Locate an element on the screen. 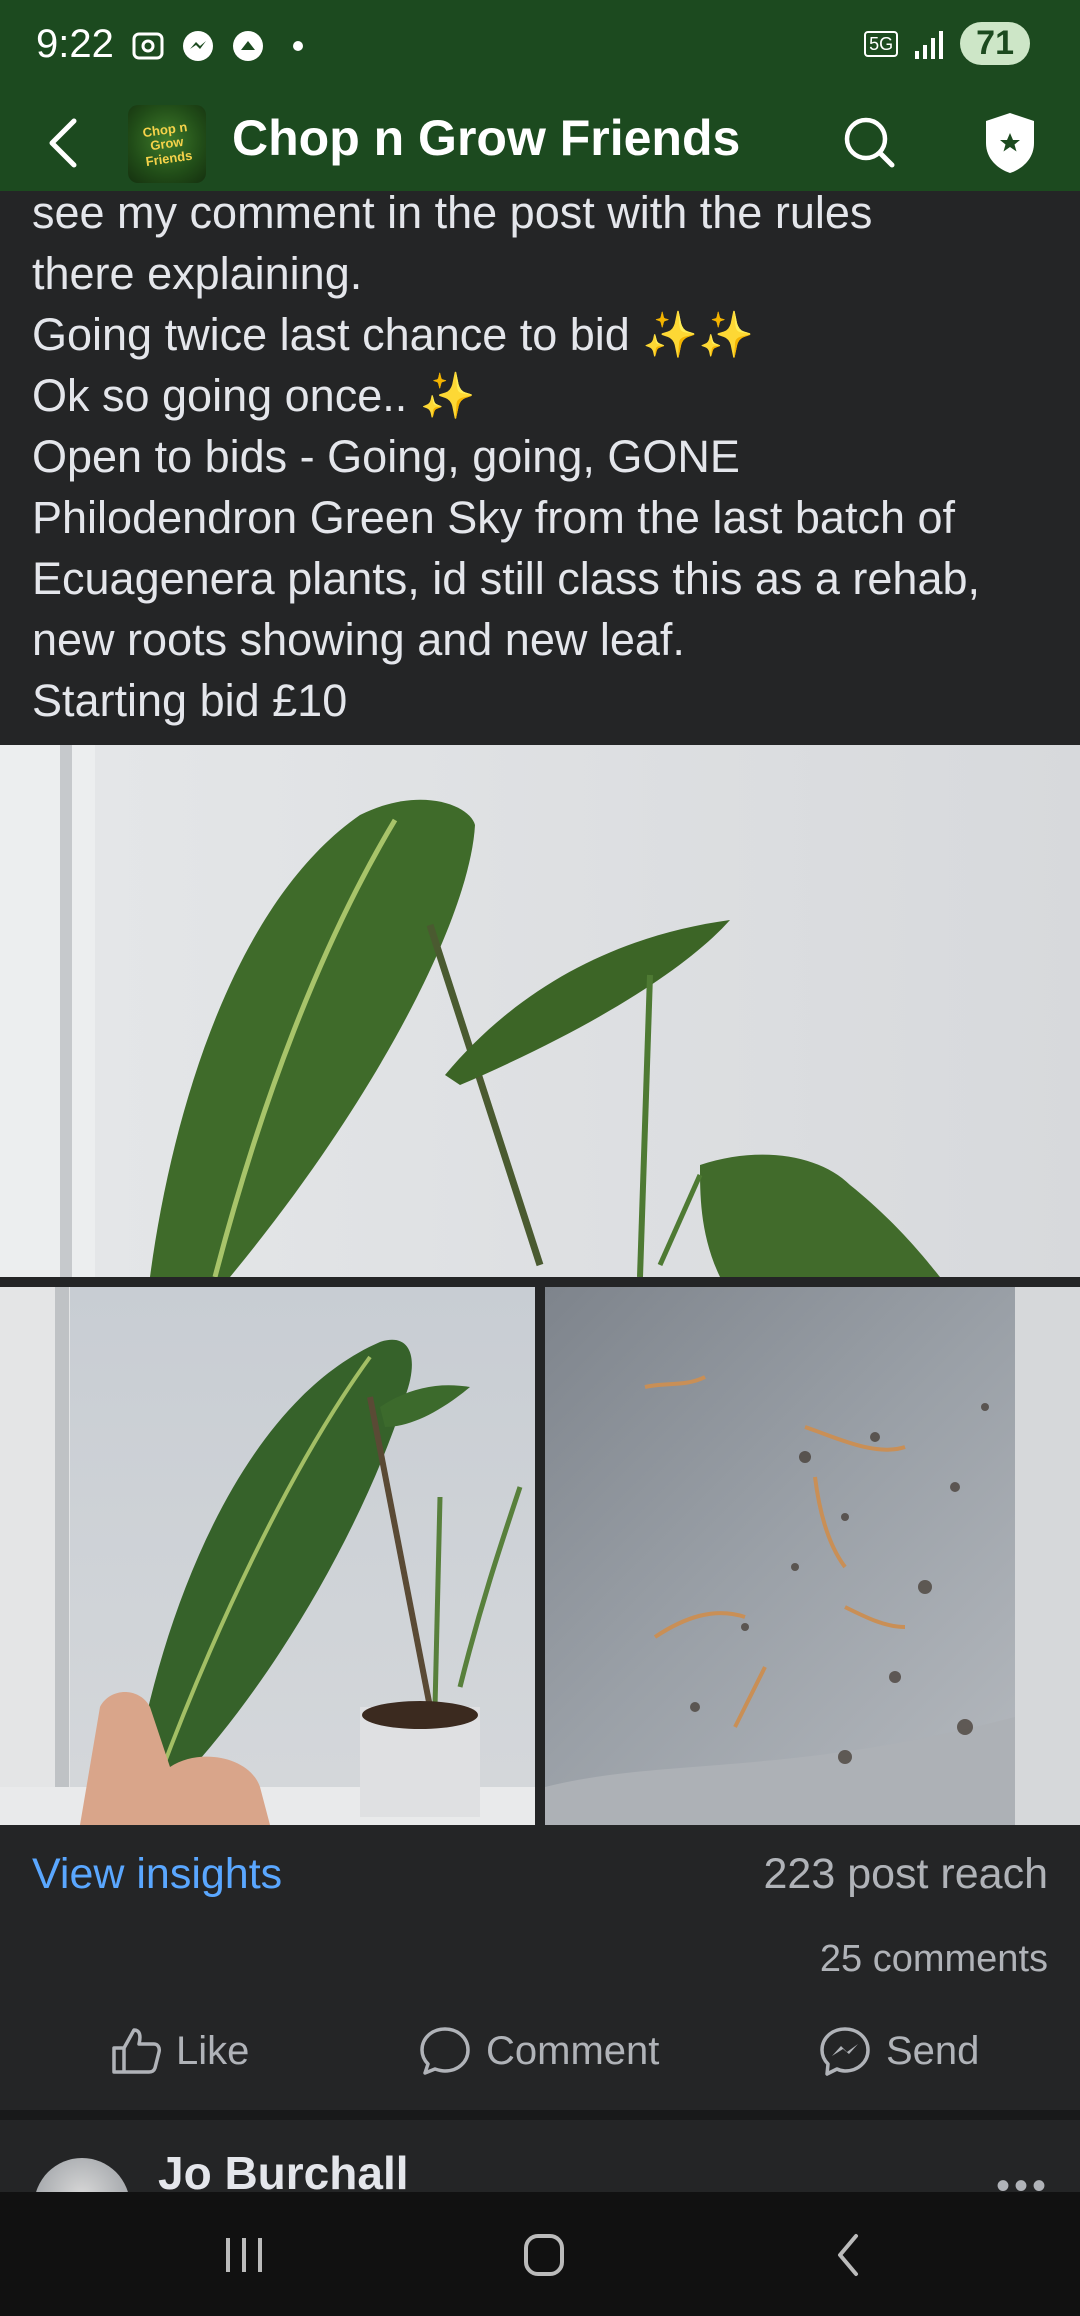 The width and height of the screenshot is (1080, 2316). post-actions: Like Comment Send is located at coordinates (540, 2056).